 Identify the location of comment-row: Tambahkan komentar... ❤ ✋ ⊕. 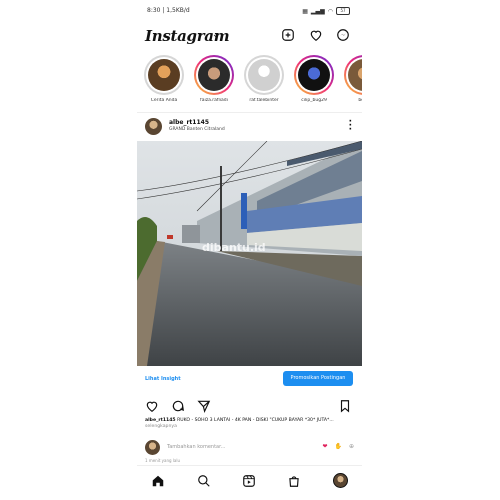
(249, 447).